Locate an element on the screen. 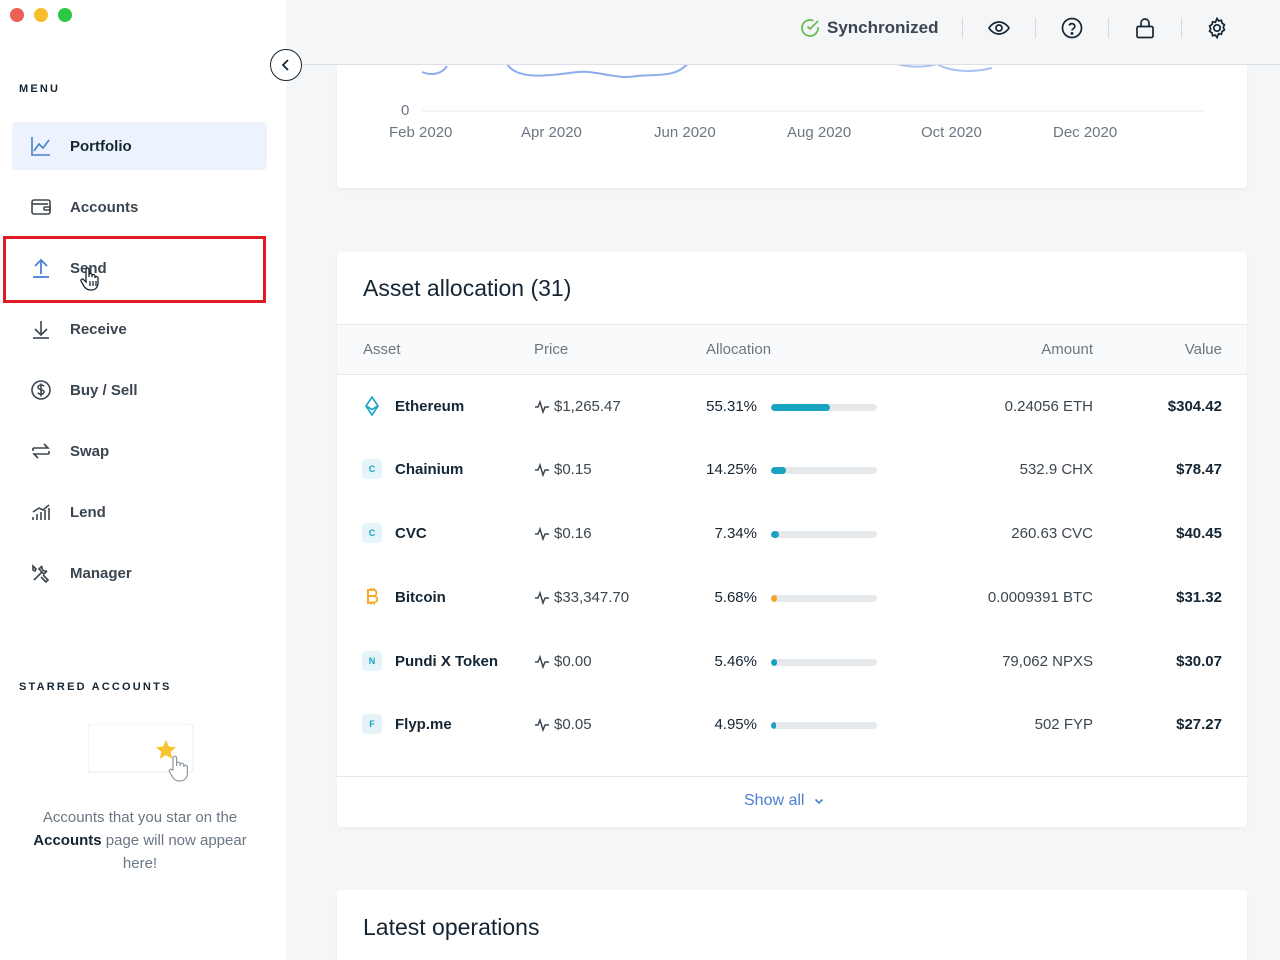  sidebar-item-lend: Lend is located at coordinates (139, 512).